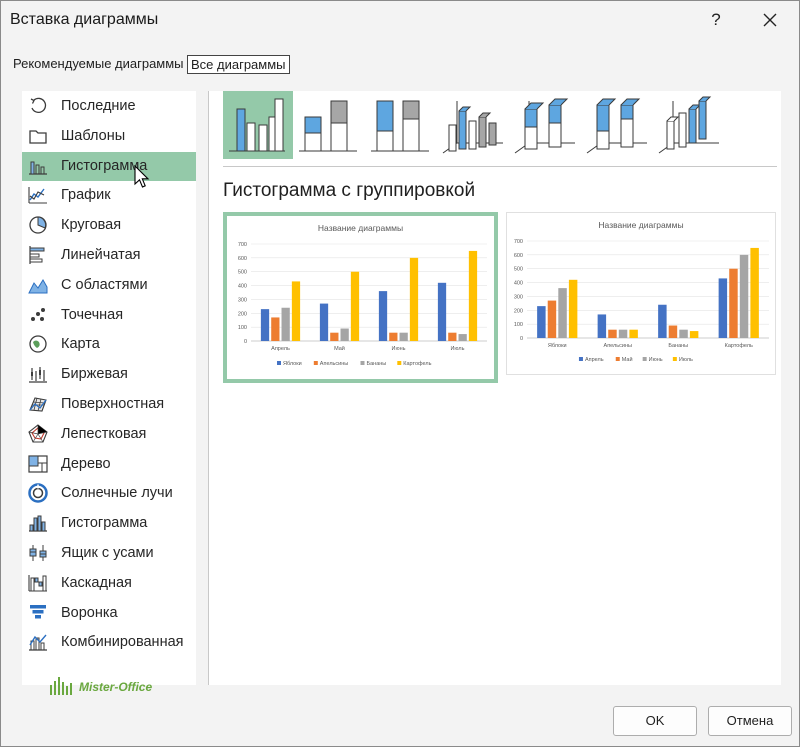 This screenshot has height=747, width=800. What do you see at coordinates (109, 344) in the screenshot?
I see `sidebar-item-map-chart: Карта` at bounding box center [109, 344].